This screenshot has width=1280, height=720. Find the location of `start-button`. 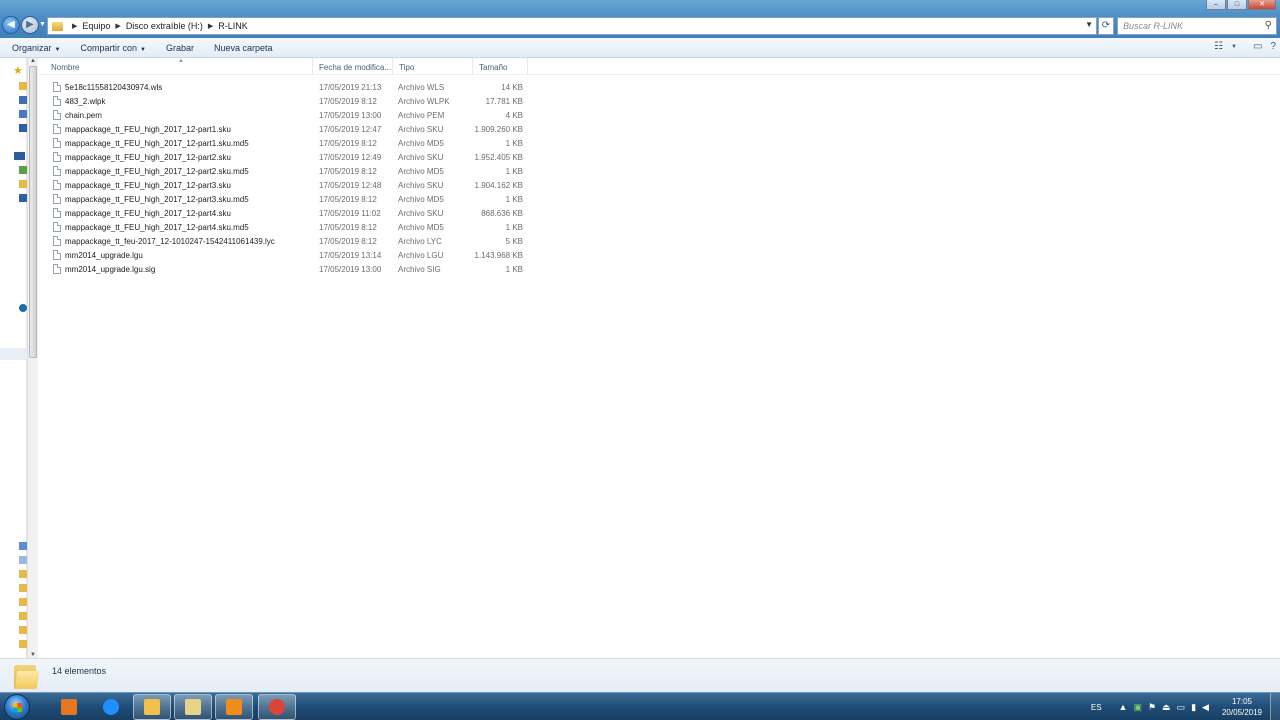

start-button is located at coordinates (17, 707).